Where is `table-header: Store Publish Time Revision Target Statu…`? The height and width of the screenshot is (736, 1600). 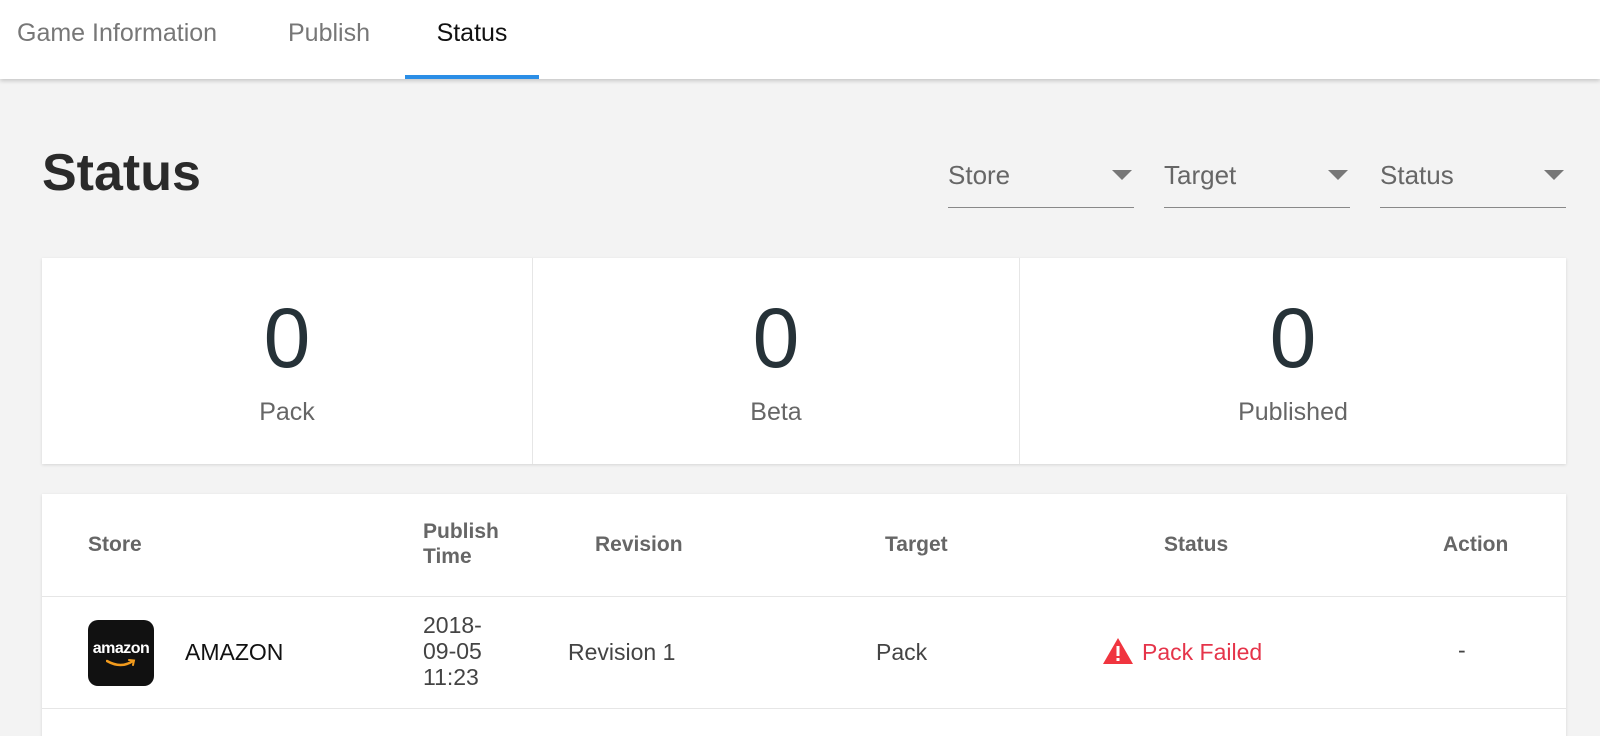 table-header: Store Publish Time Revision Target Statu… is located at coordinates (804, 545).